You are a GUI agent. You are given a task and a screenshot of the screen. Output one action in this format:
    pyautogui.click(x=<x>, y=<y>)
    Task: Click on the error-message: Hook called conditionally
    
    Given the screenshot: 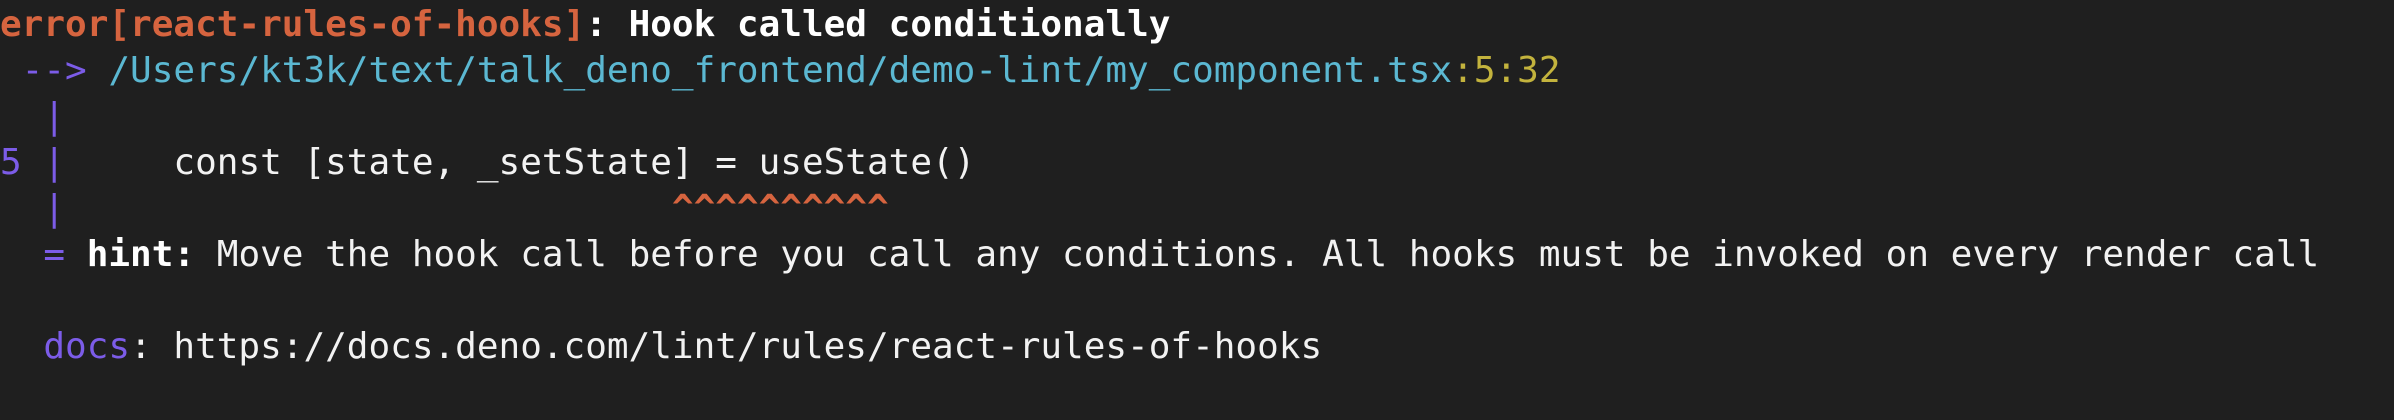 What is the action you would take?
    pyautogui.click(x=888, y=24)
    